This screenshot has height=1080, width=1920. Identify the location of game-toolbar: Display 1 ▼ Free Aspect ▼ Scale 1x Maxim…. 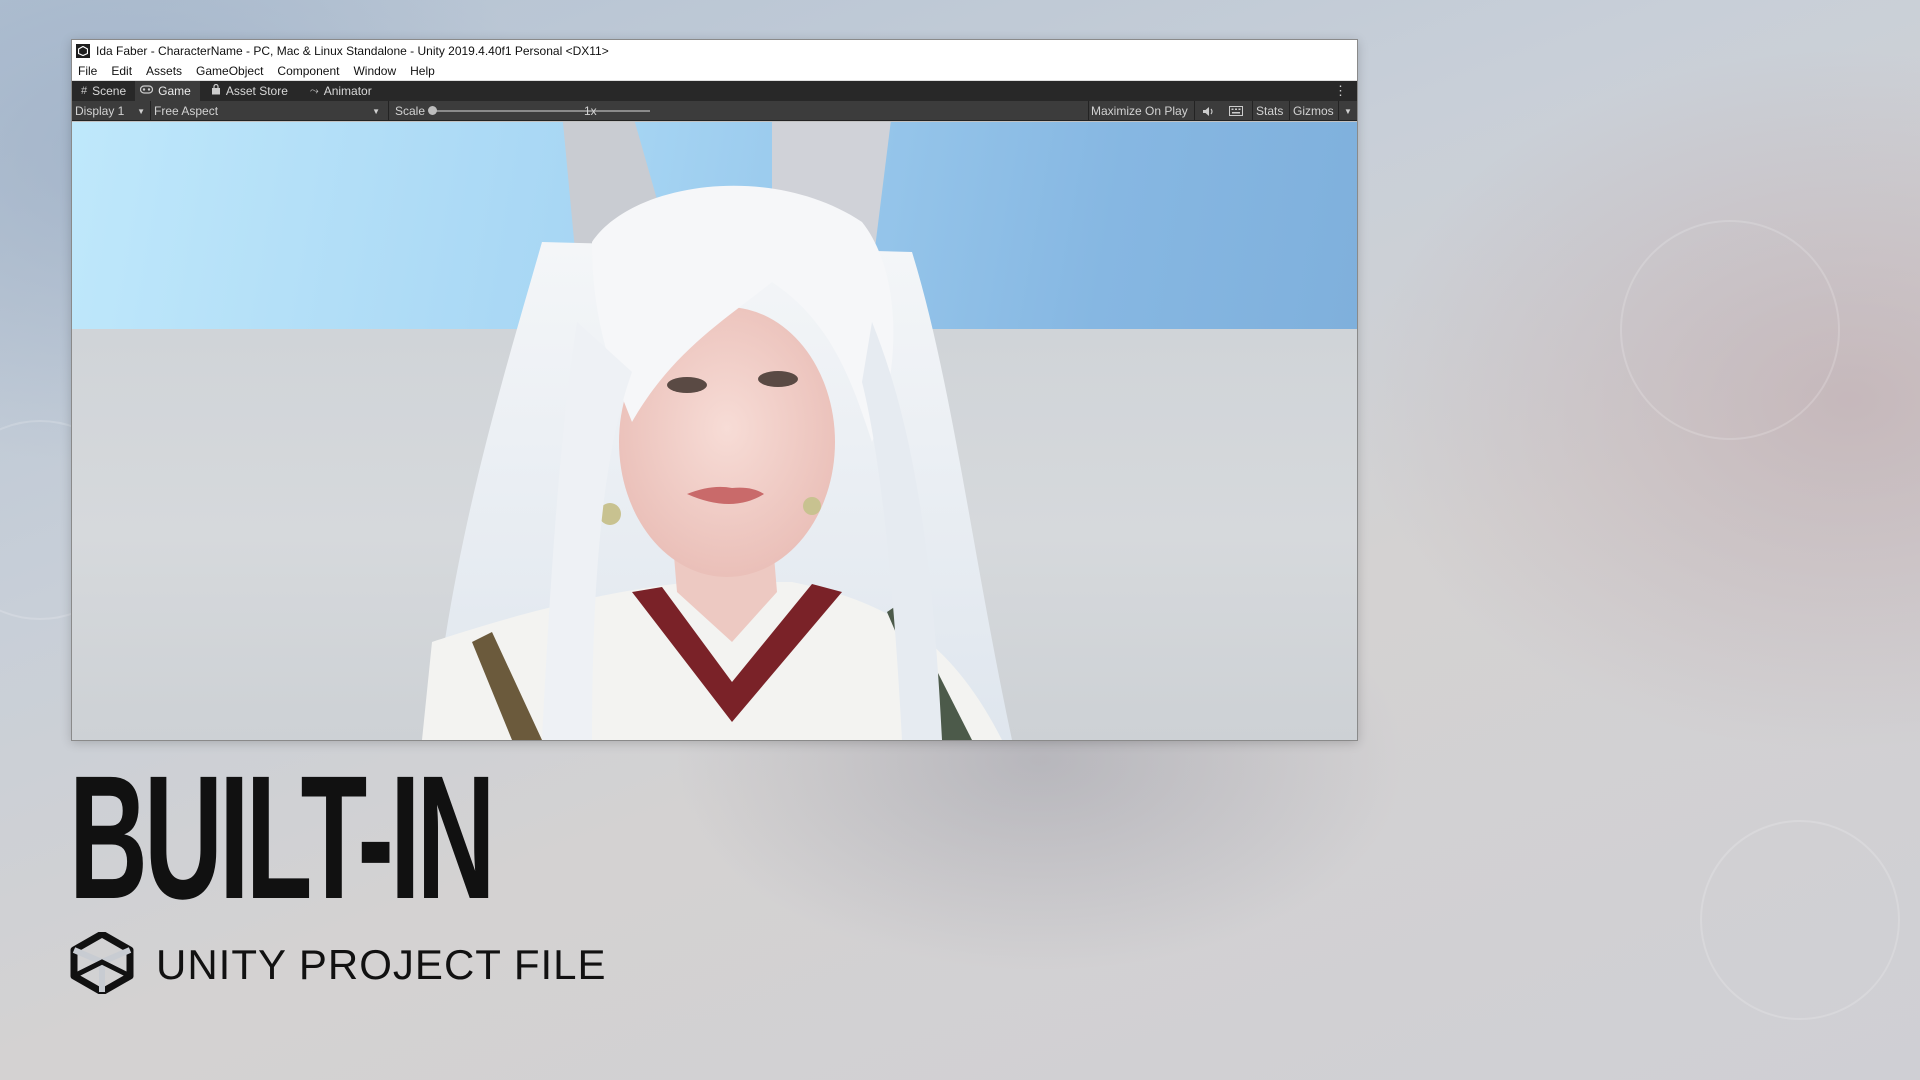
(714, 111).